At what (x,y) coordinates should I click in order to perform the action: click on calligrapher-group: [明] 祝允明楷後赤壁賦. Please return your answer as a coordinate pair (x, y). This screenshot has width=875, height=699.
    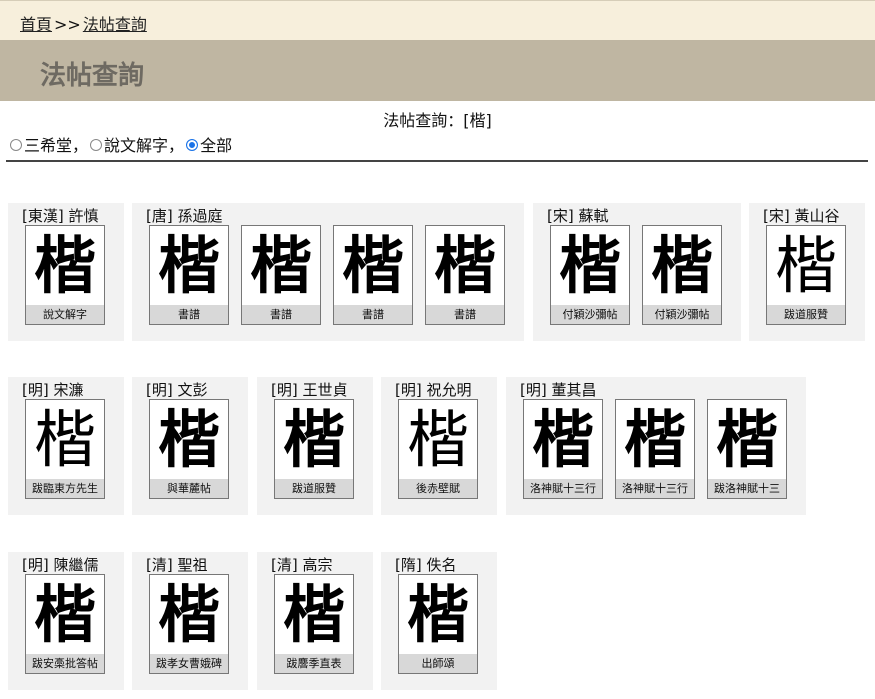
    Looking at the image, I should click on (439, 446).